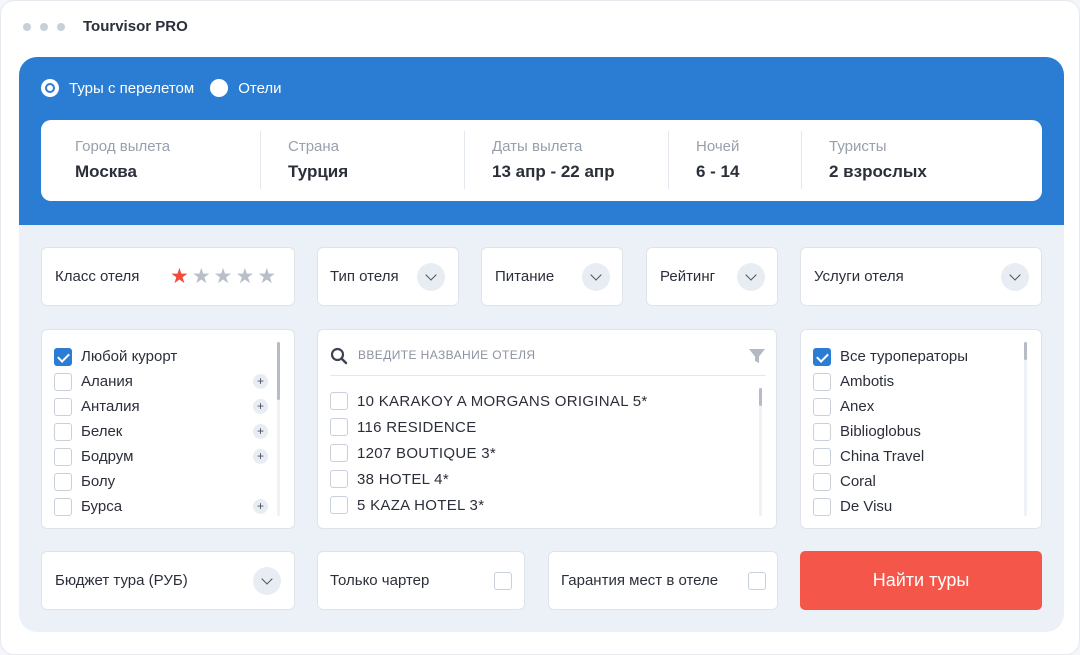  Describe the element at coordinates (102, 506) in the screenshot. I see `resort-label: Бурса` at that location.